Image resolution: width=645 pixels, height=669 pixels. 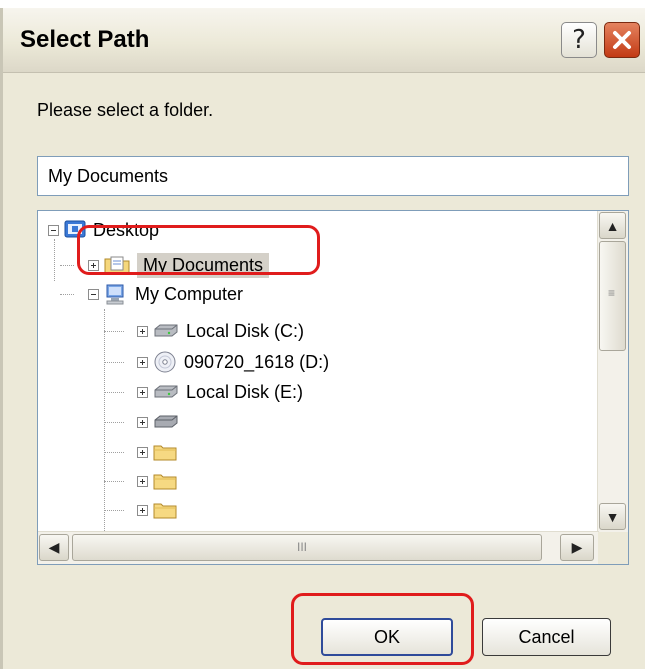 I want to click on arrow-right-icon: ▶, so click(x=577, y=547).